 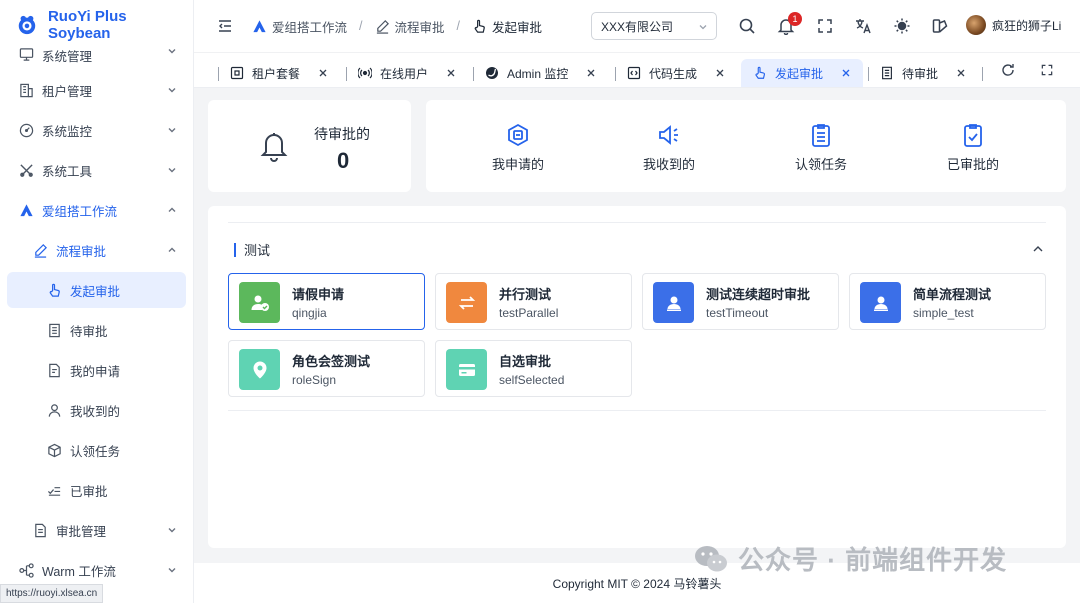 I want to click on sidebar-item-pending: 待审批, so click(x=96, y=330).